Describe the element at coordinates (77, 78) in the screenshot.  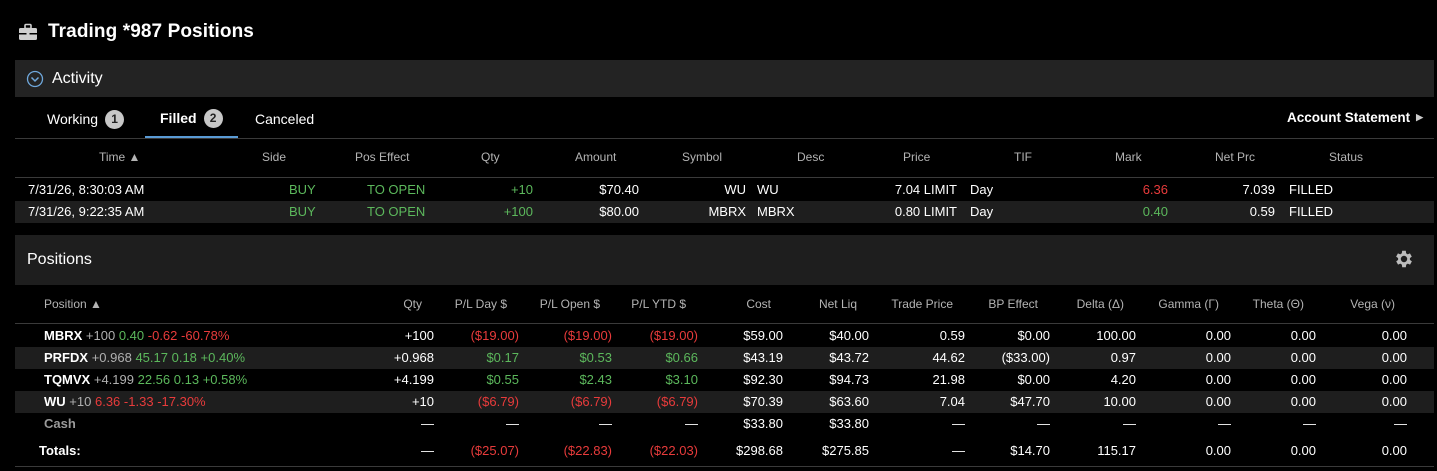
I see `activity-label: Activity` at that location.